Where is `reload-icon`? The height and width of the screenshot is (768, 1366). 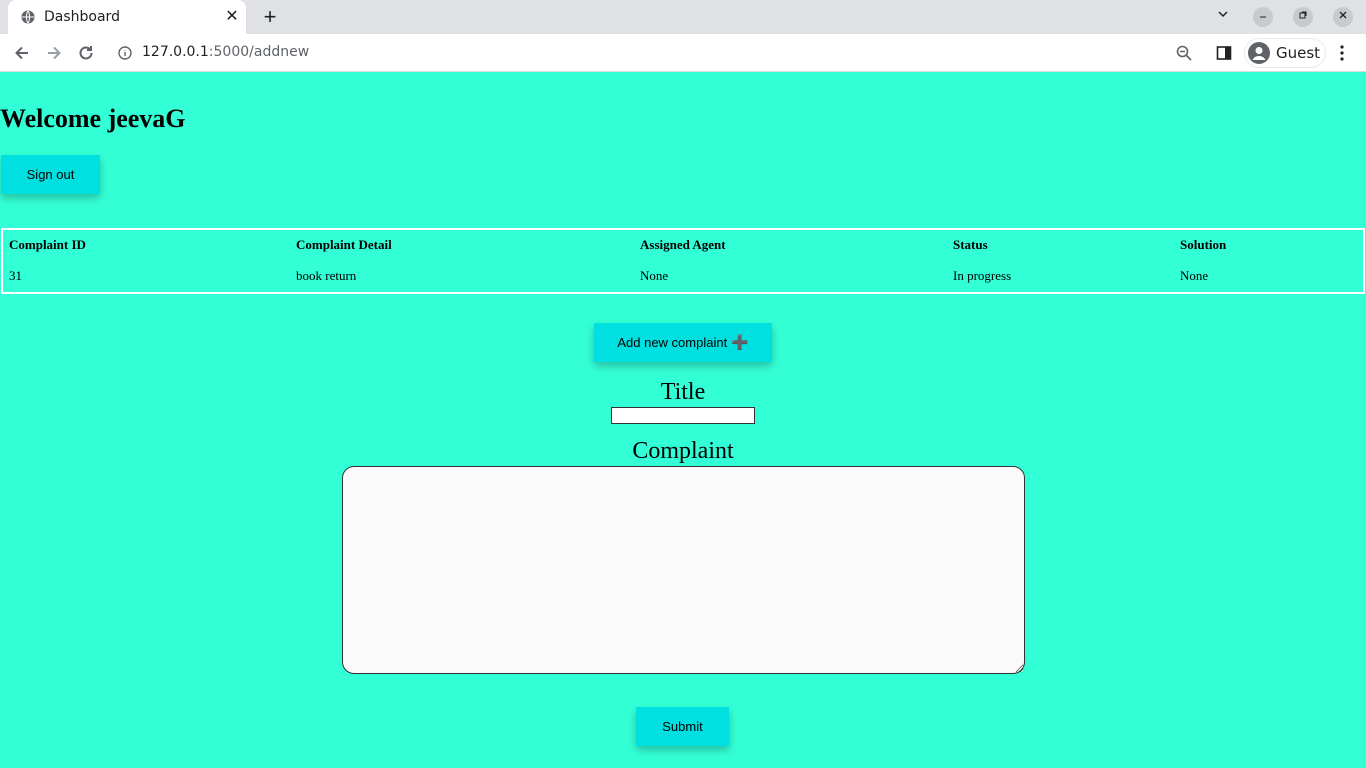
reload-icon is located at coordinates (86, 53).